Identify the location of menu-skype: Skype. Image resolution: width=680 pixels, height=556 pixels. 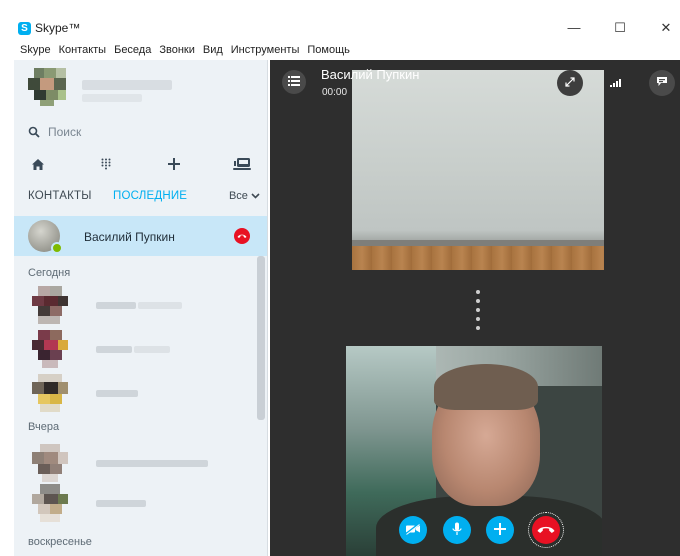
(27, 50).